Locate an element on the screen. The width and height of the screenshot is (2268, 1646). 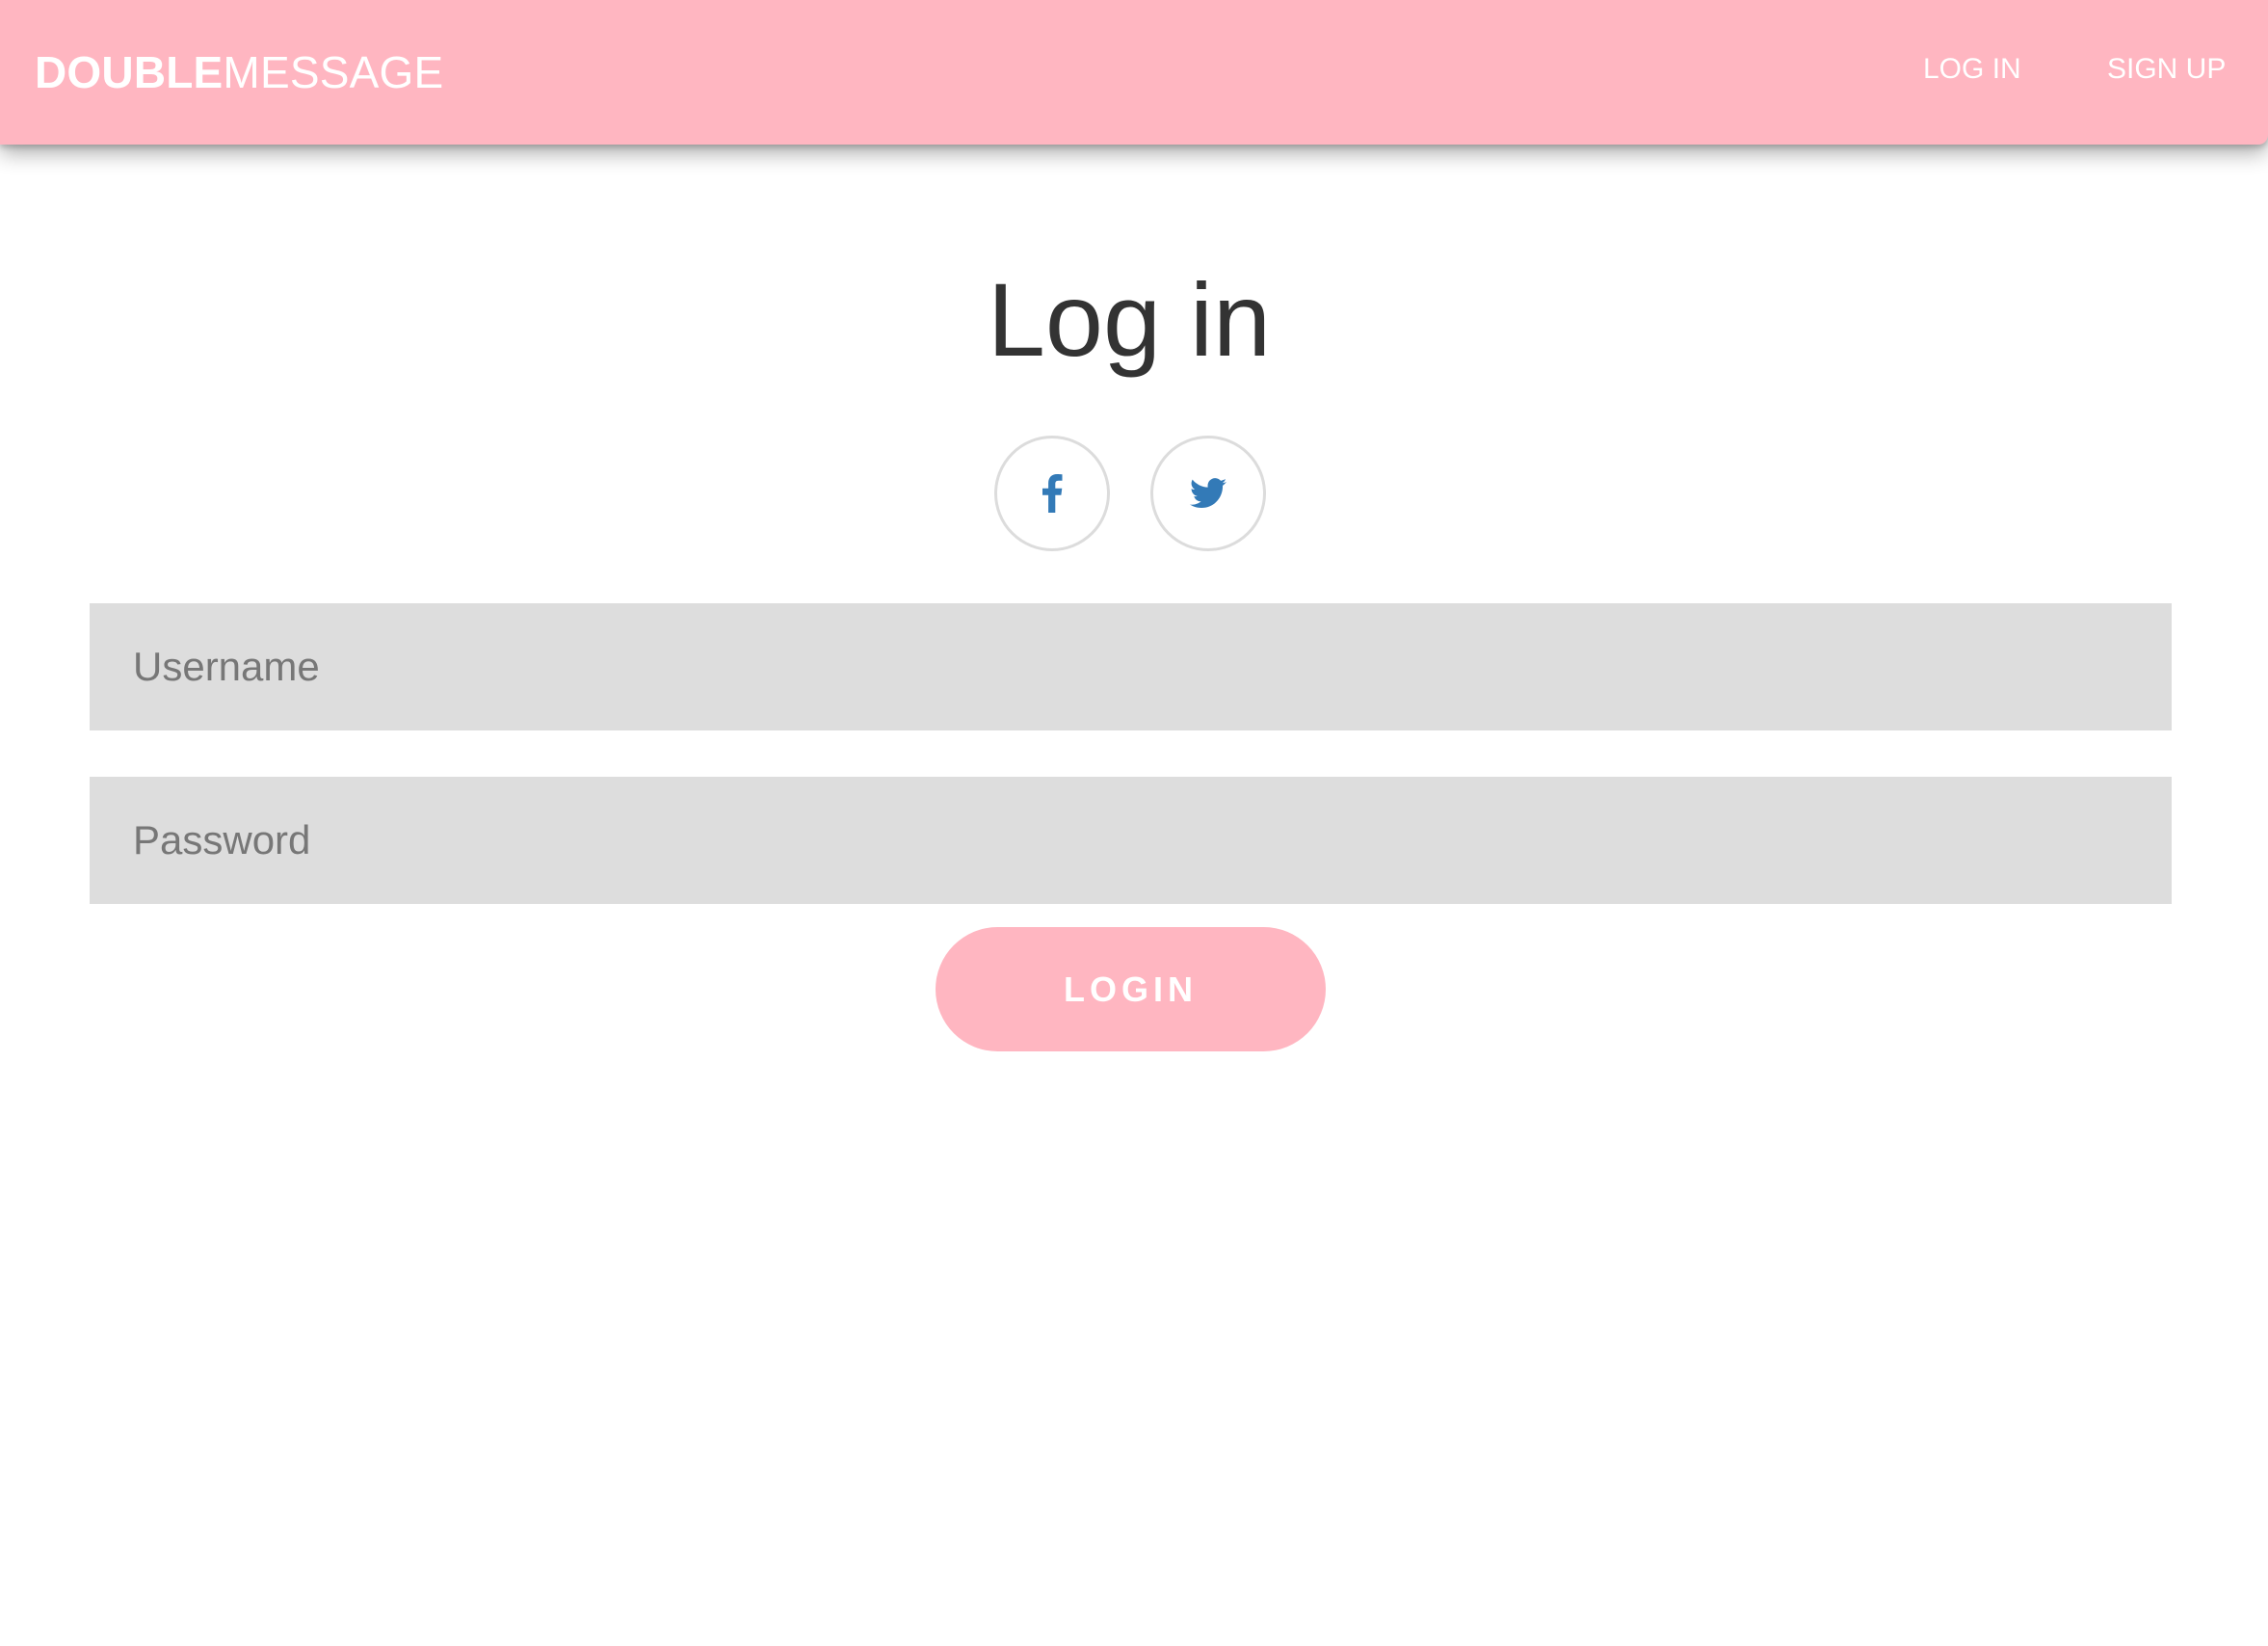
brand-logo: DOUBLEMESSAGE is located at coordinates (239, 72).